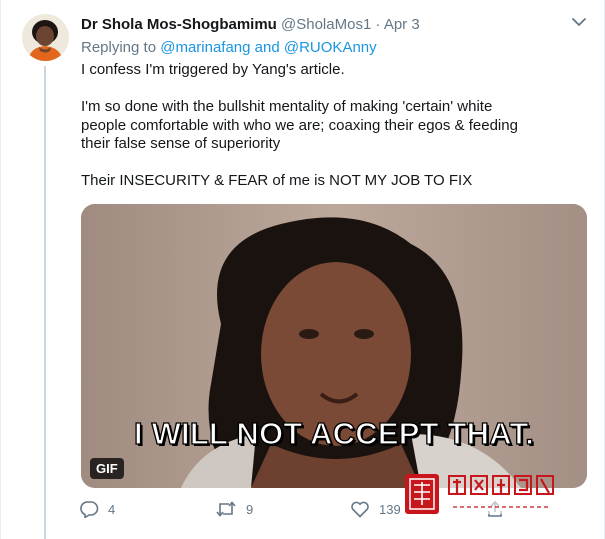  What do you see at coordinates (360, 509) in the screenshot?
I see `like-icon` at bounding box center [360, 509].